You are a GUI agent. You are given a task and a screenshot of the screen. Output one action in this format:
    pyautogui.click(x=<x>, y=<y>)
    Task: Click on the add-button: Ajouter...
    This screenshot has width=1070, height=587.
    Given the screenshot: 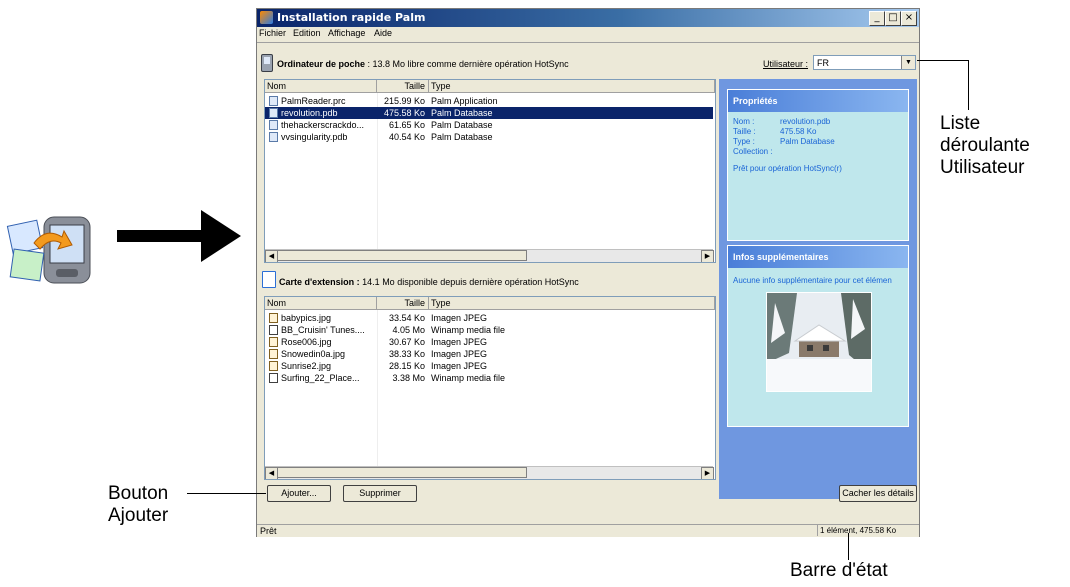 What is the action you would take?
    pyautogui.click(x=299, y=493)
    